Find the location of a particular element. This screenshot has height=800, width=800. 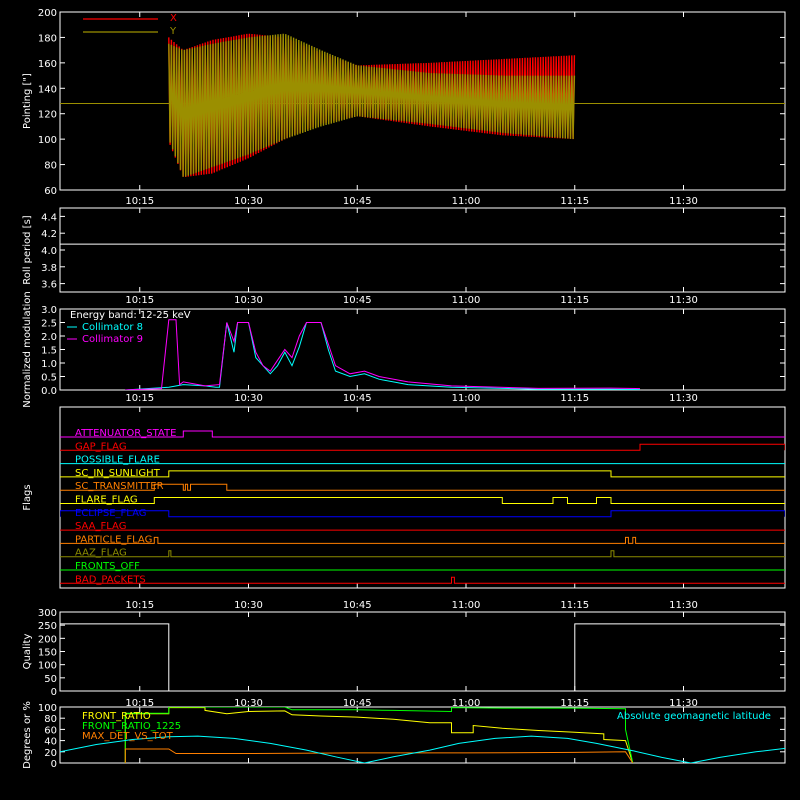

legend-label: Collimator 9 is located at coordinates (112, 339).